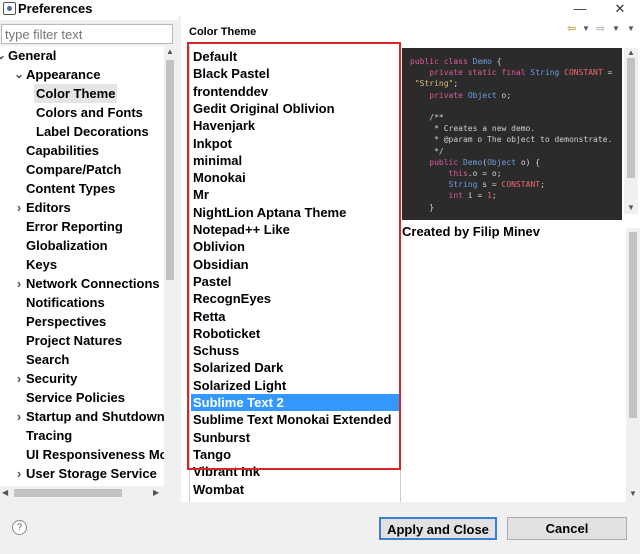 Image resolution: width=640 pixels, height=554 pixels. What do you see at coordinates (48, 207) in the screenshot?
I see `tree-item-label: Editors` at bounding box center [48, 207].